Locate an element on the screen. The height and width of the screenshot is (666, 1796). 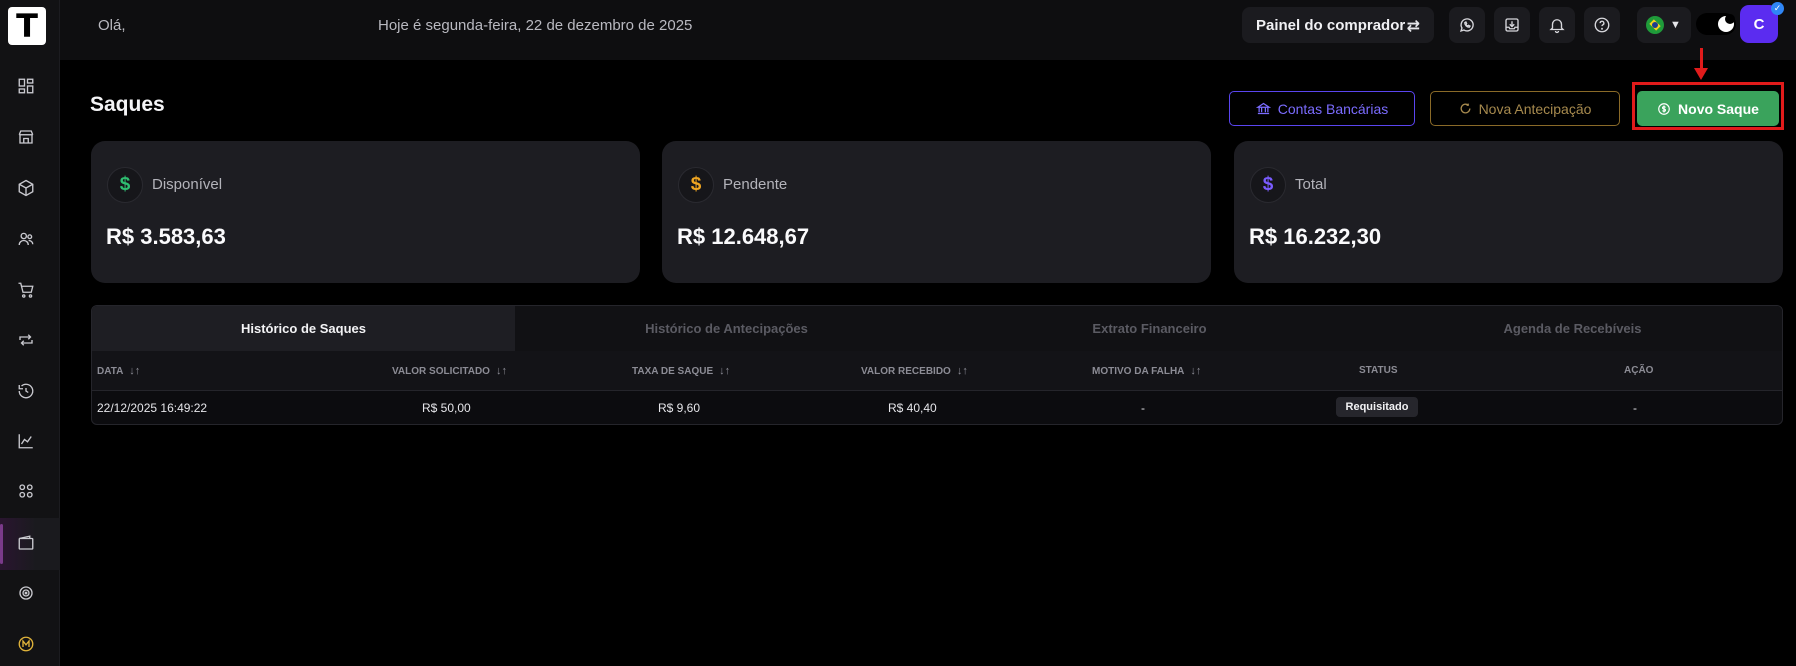
verified-icon: ✓ is located at coordinates (1777, 8).